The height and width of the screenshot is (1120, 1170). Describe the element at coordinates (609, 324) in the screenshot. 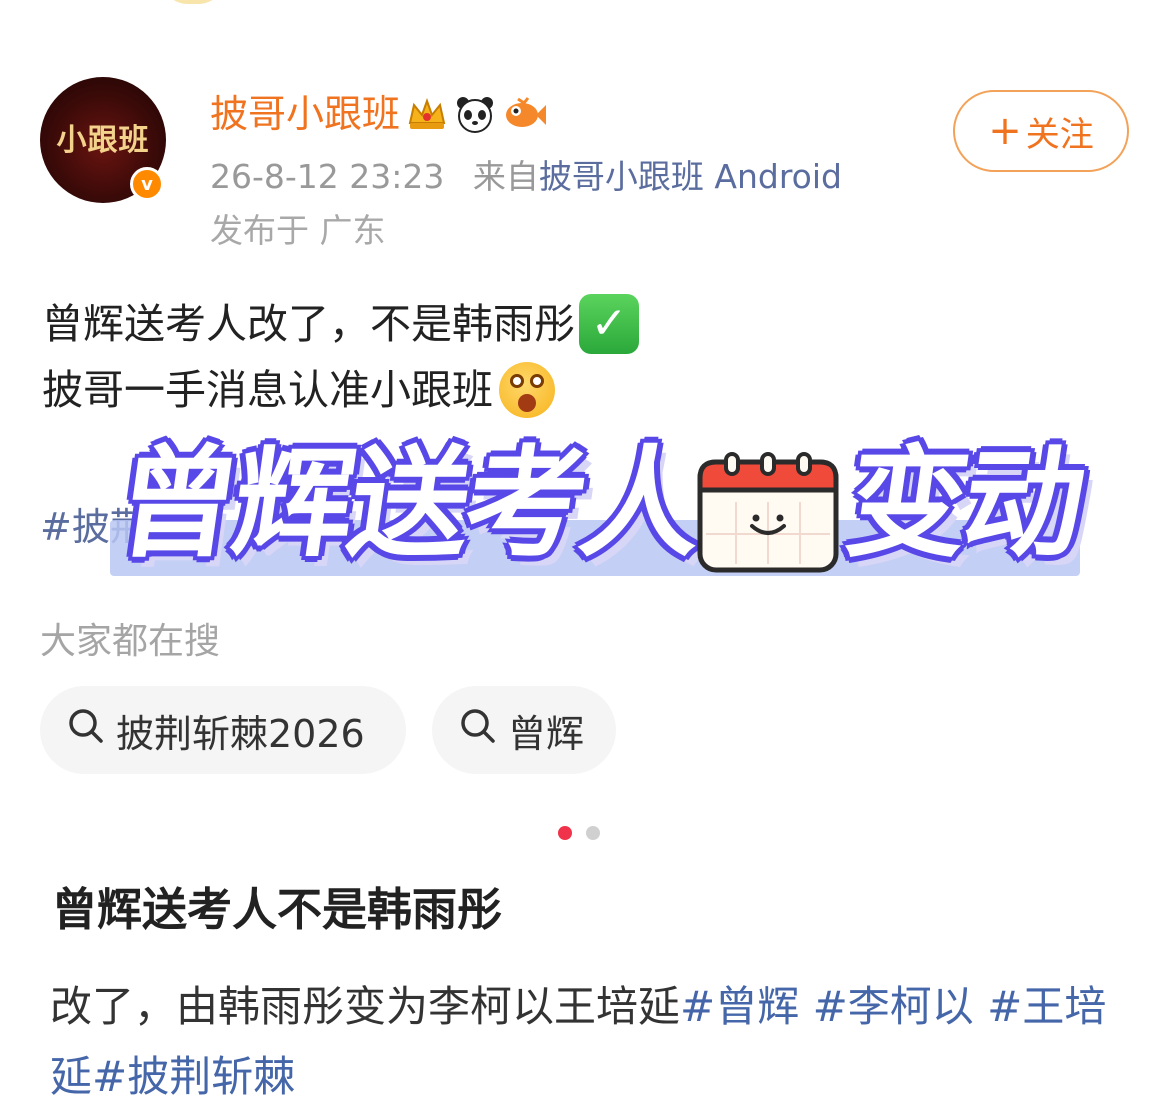

I see `check-mark-icon: ✓` at that location.